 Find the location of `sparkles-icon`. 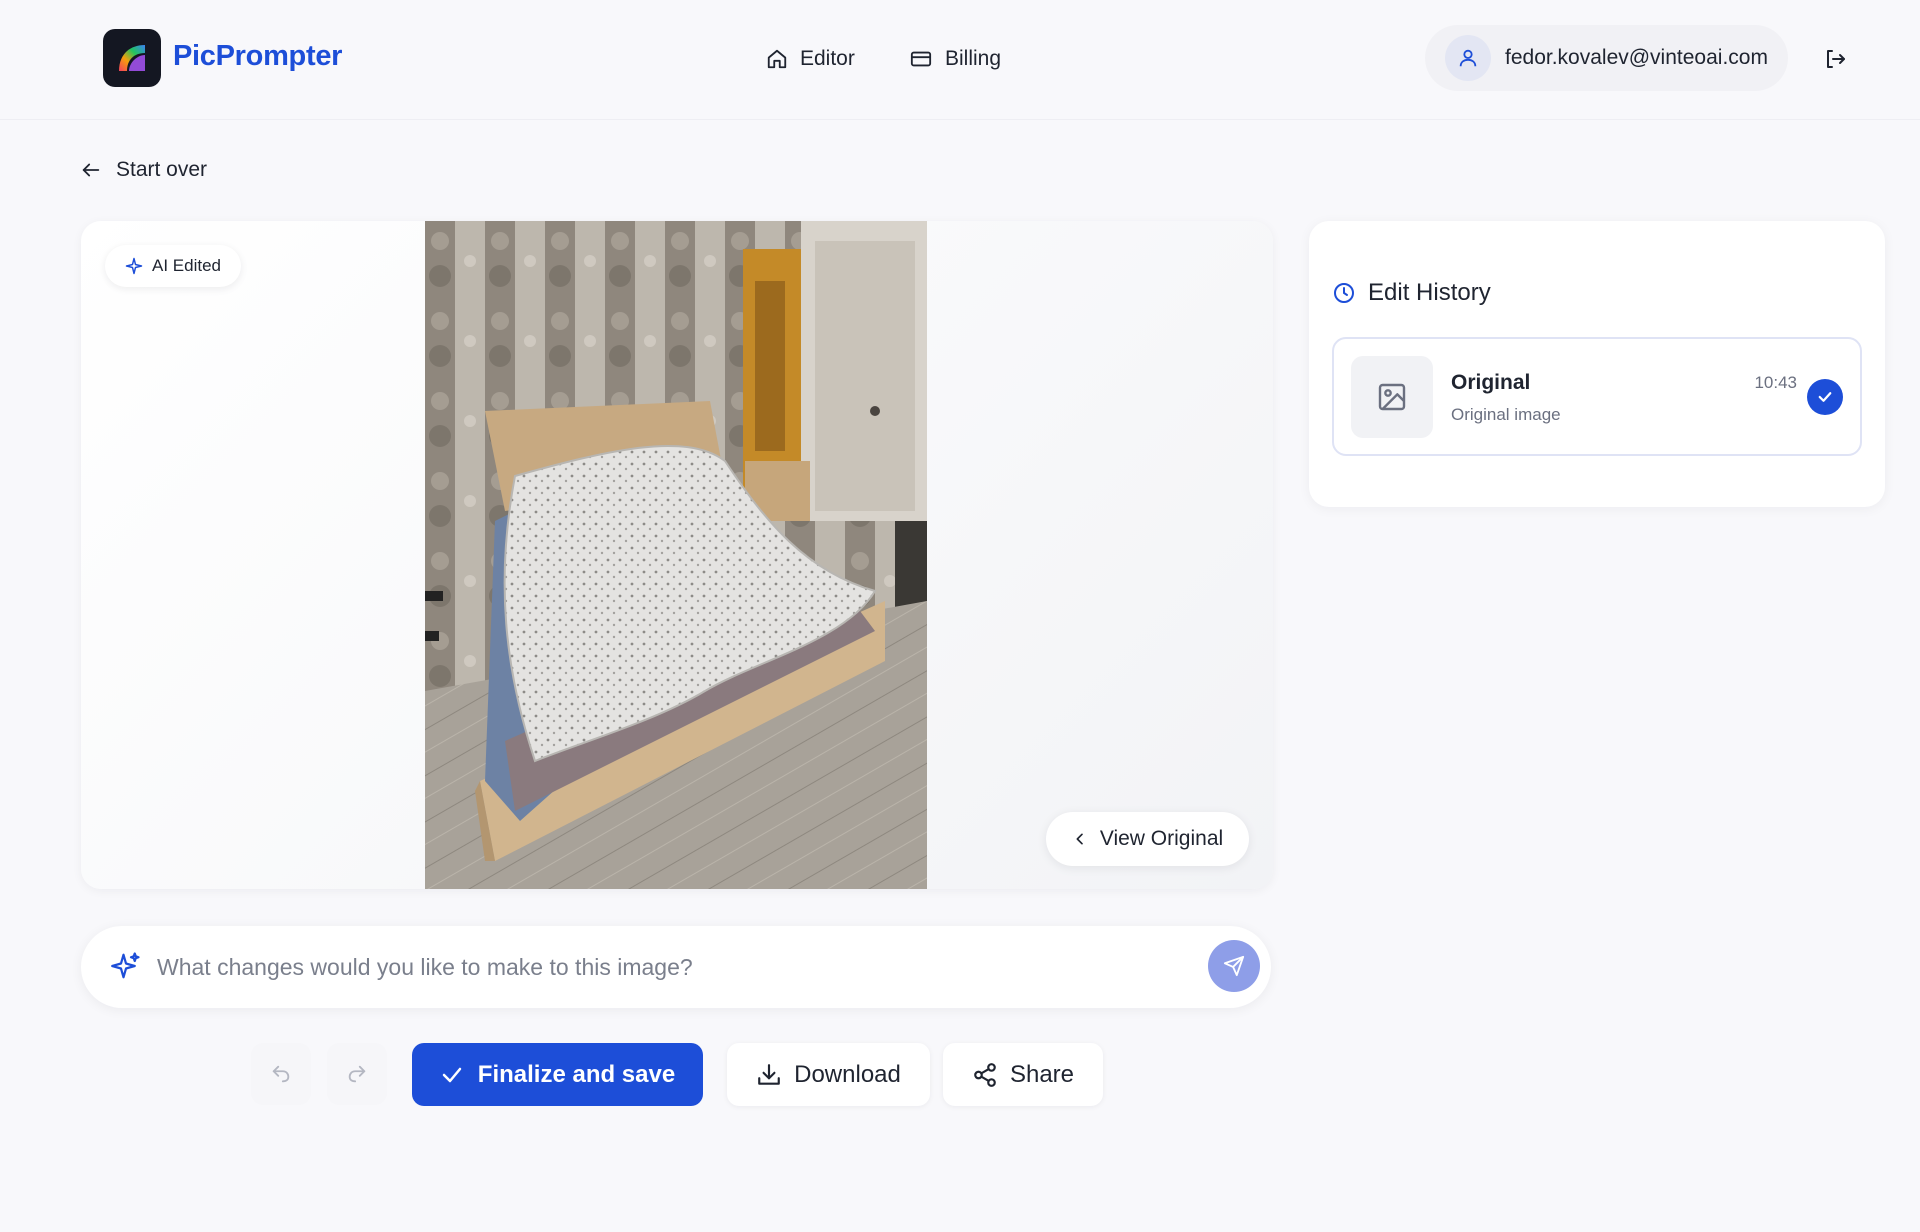

sparkles-icon is located at coordinates (125, 965).